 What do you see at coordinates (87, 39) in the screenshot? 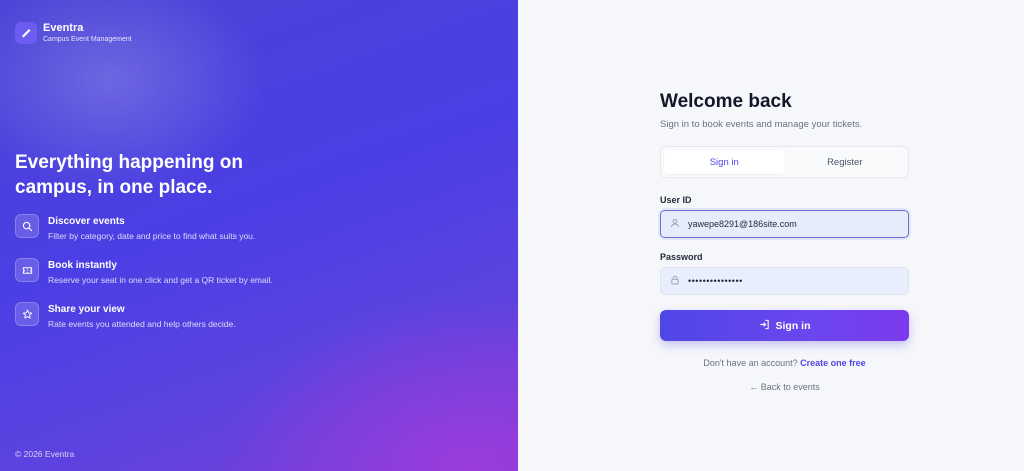
I see `brand-tagline: Campus Event Management` at bounding box center [87, 39].